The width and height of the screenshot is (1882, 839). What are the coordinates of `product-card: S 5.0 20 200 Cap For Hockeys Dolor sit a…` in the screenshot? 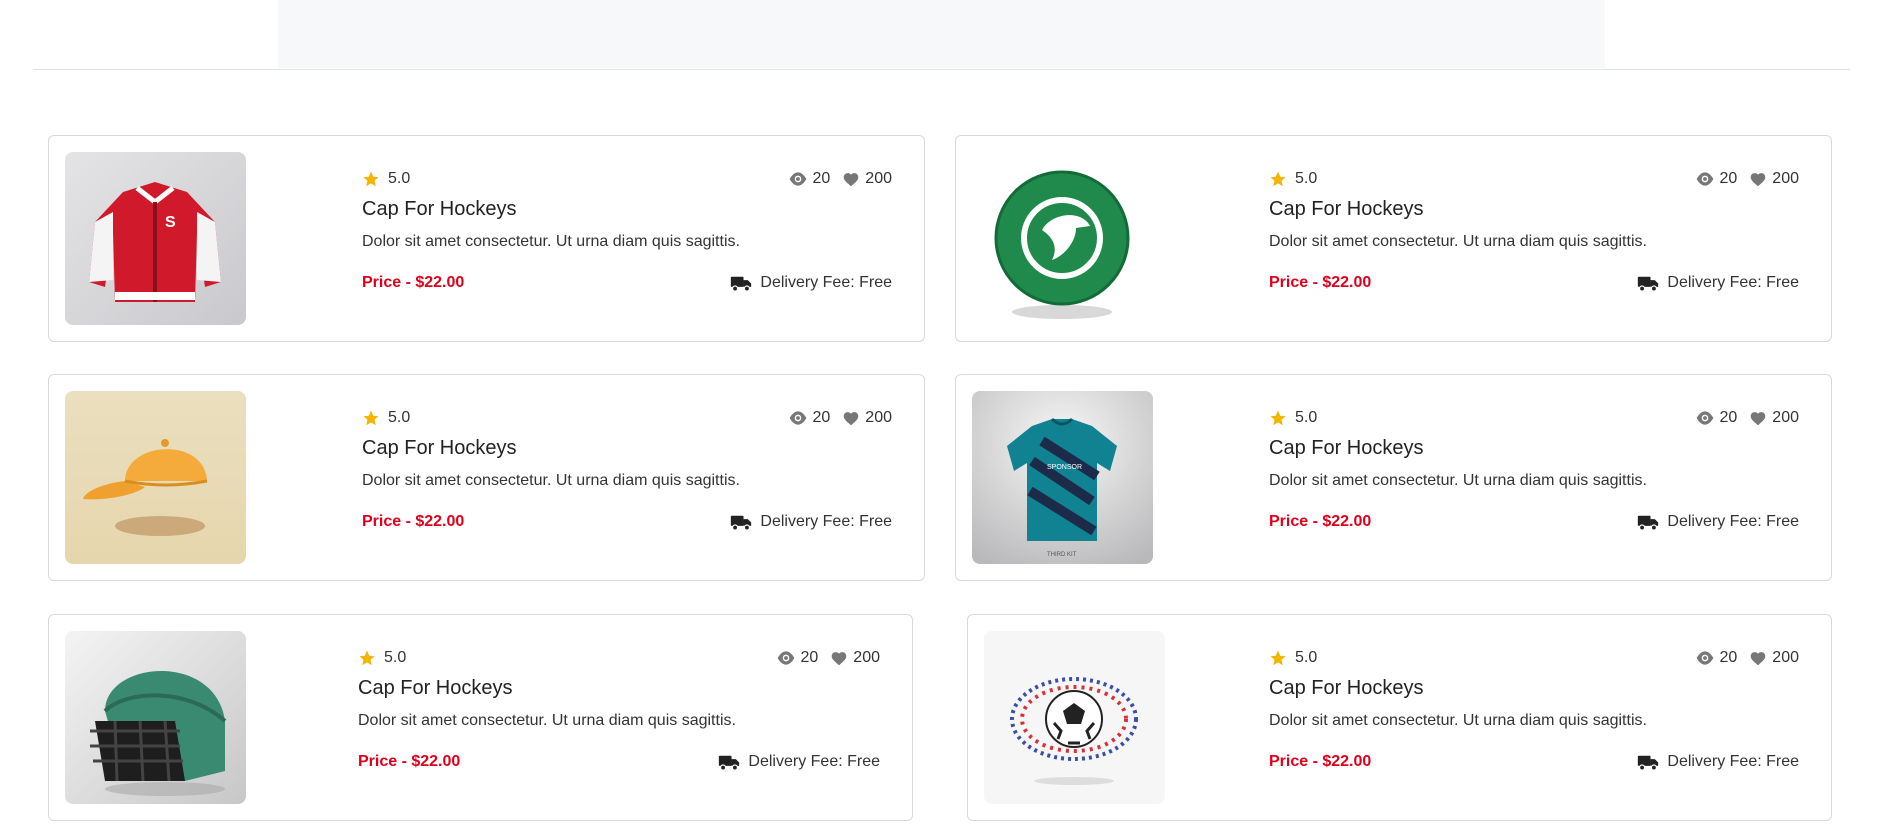 It's located at (486, 238).